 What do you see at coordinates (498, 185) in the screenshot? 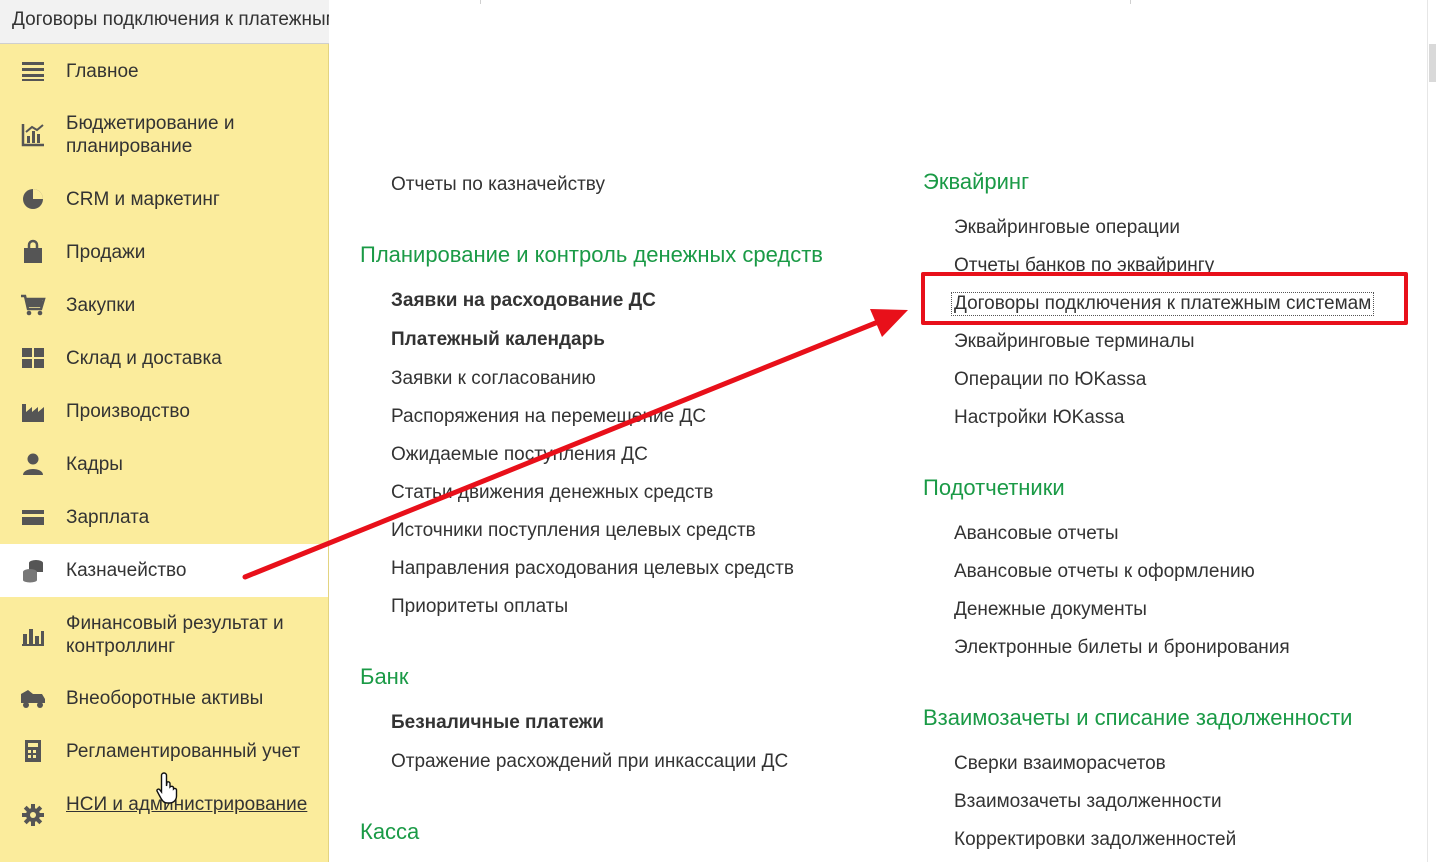
I see `link-treasury-reports: Отчеты по казначейству` at bounding box center [498, 185].